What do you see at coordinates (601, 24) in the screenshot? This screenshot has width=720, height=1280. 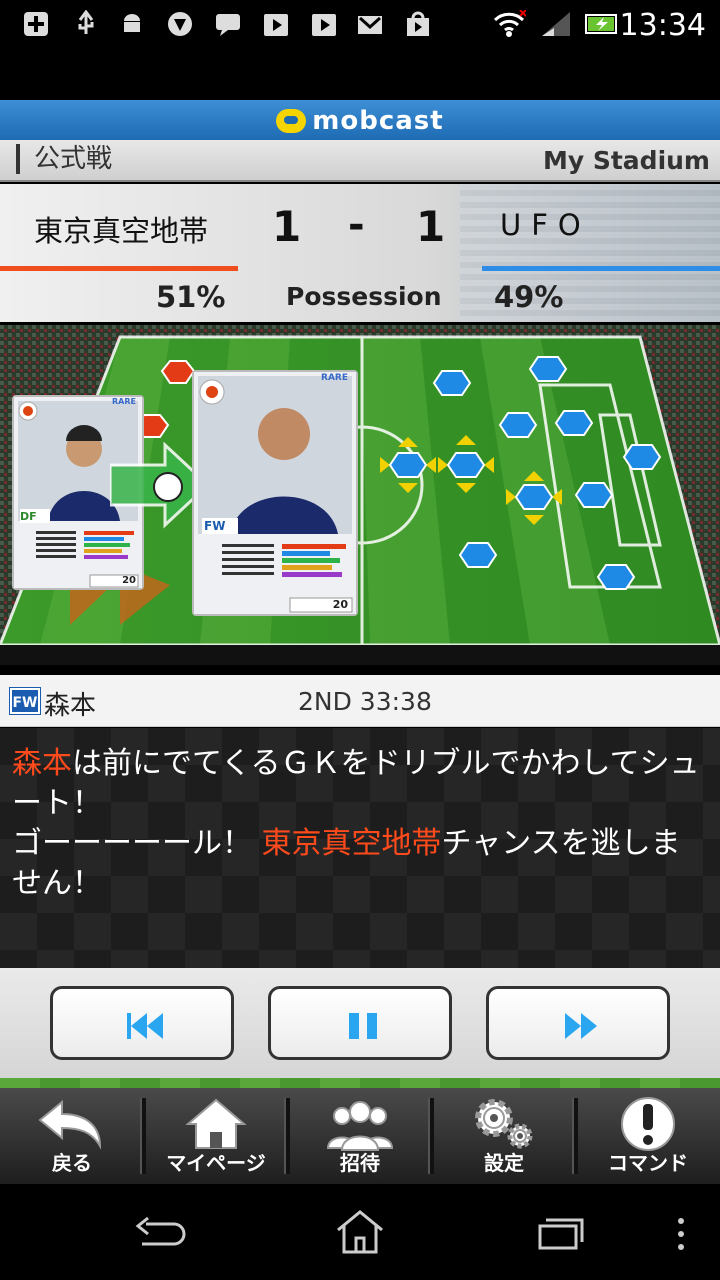 I see `battery-charging-icon` at bounding box center [601, 24].